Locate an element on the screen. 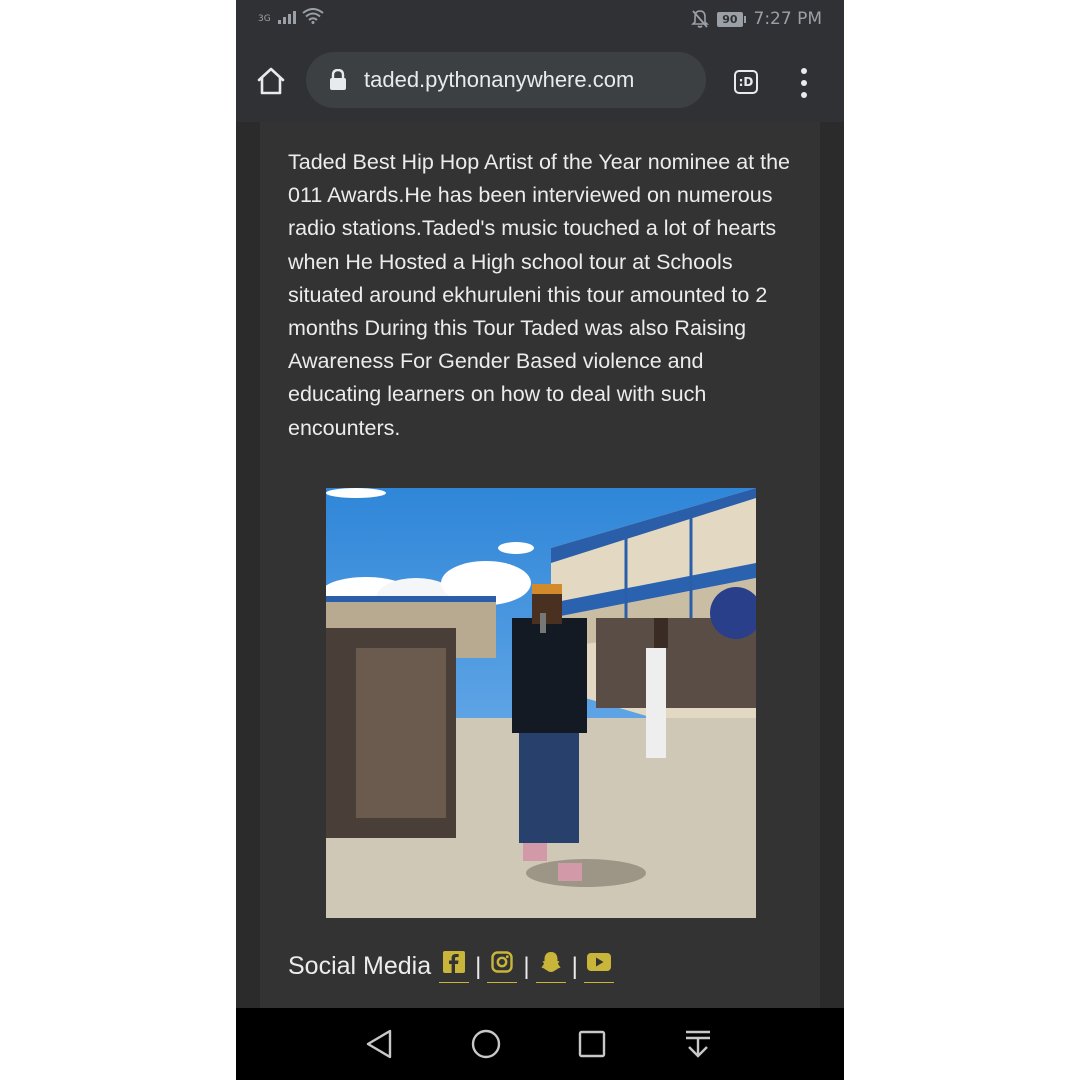 The image size is (1080, 1080). status-bar: 3G 90 7:27 PM is located at coordinates (540, 21).